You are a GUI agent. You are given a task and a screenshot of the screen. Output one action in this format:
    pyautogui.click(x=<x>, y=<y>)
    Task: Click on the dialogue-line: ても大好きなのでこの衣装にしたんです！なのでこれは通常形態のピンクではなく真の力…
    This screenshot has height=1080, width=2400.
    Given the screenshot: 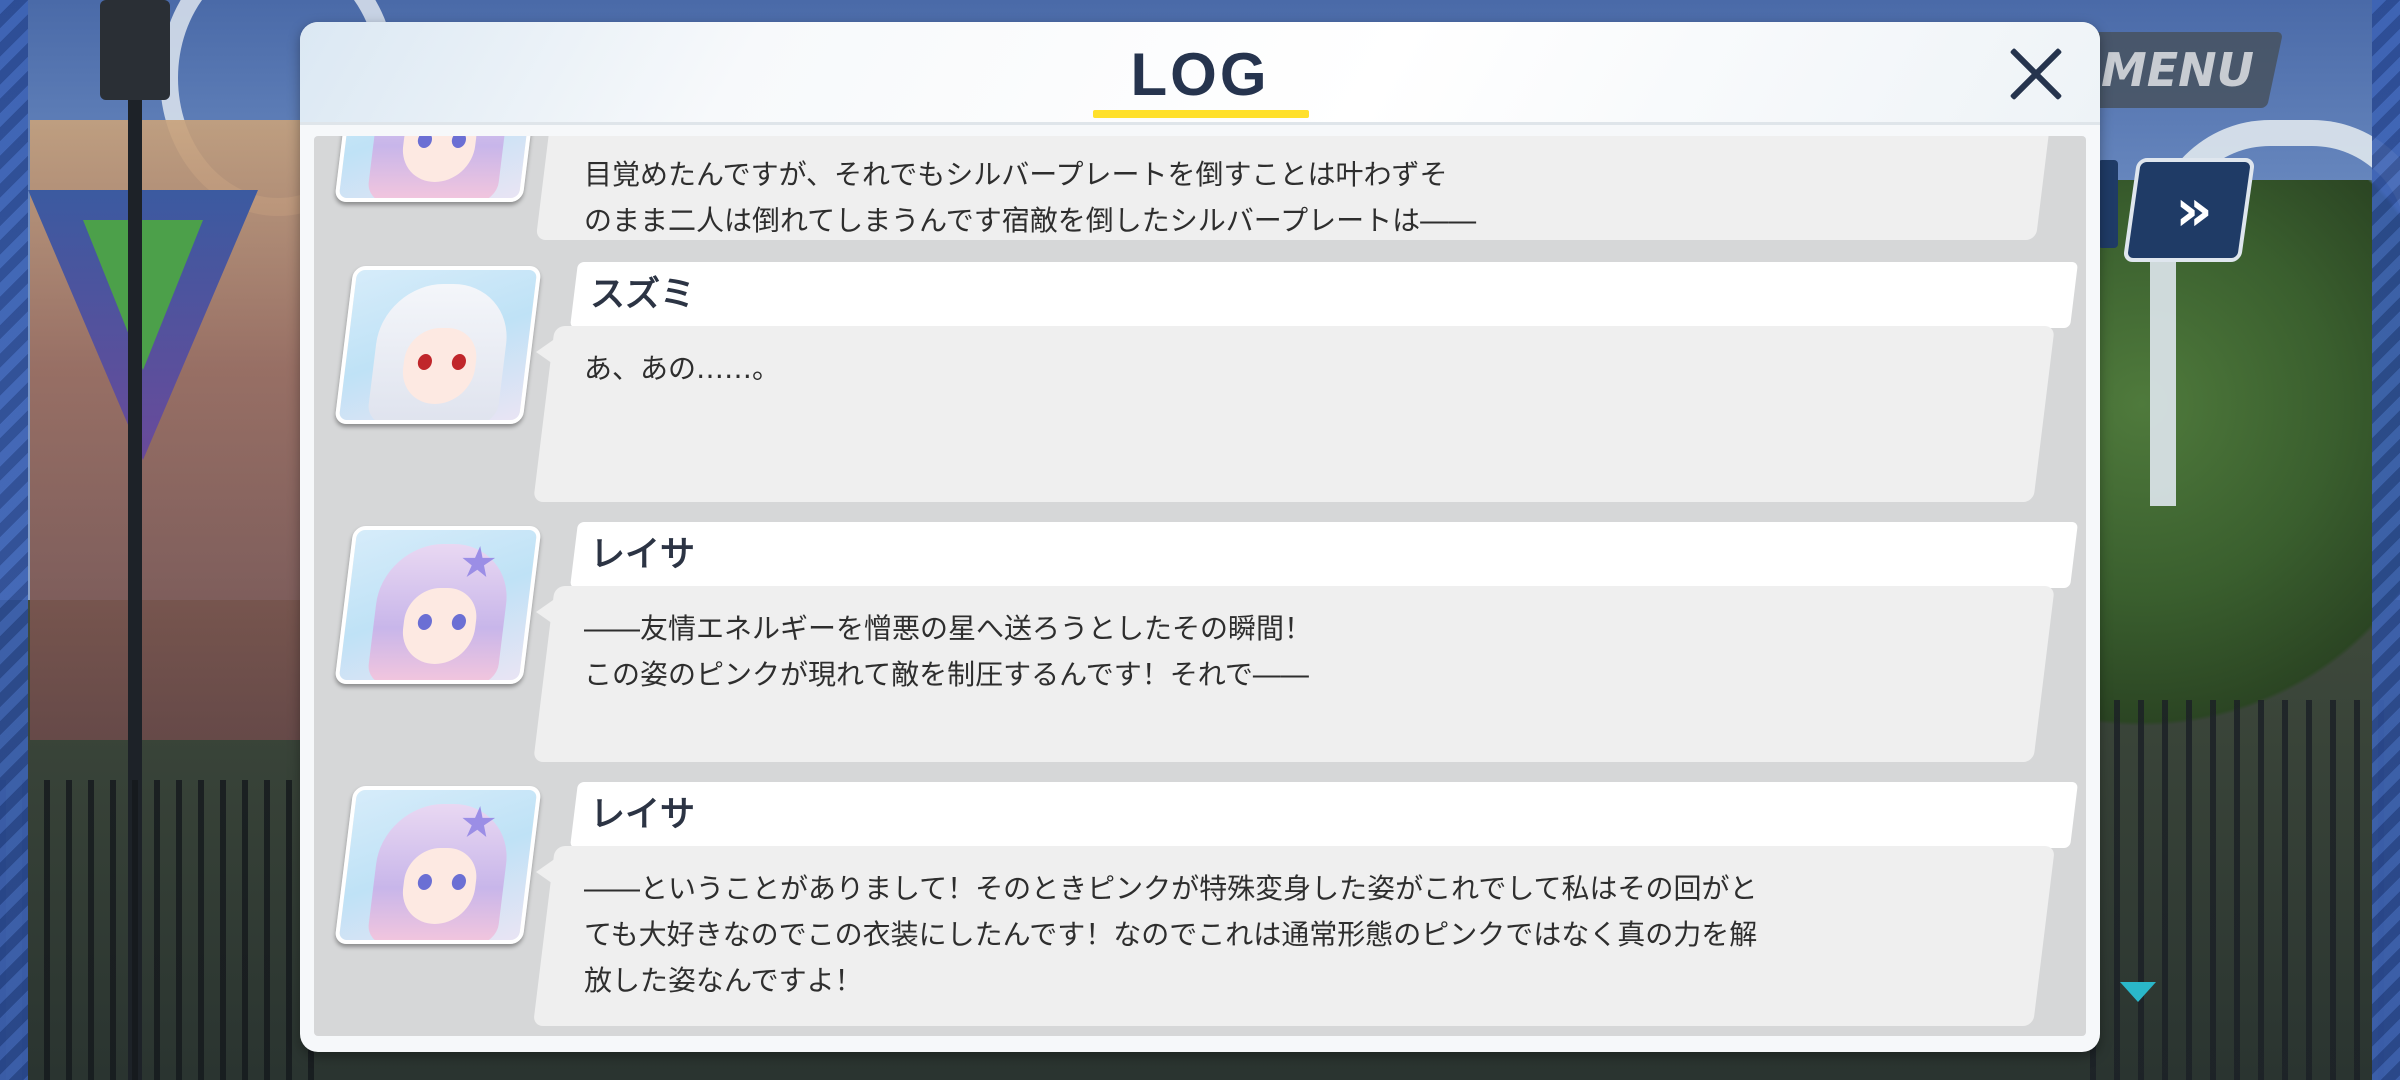 What is the action you would take?
    pyautogui.click(x=1171, y=934)
    